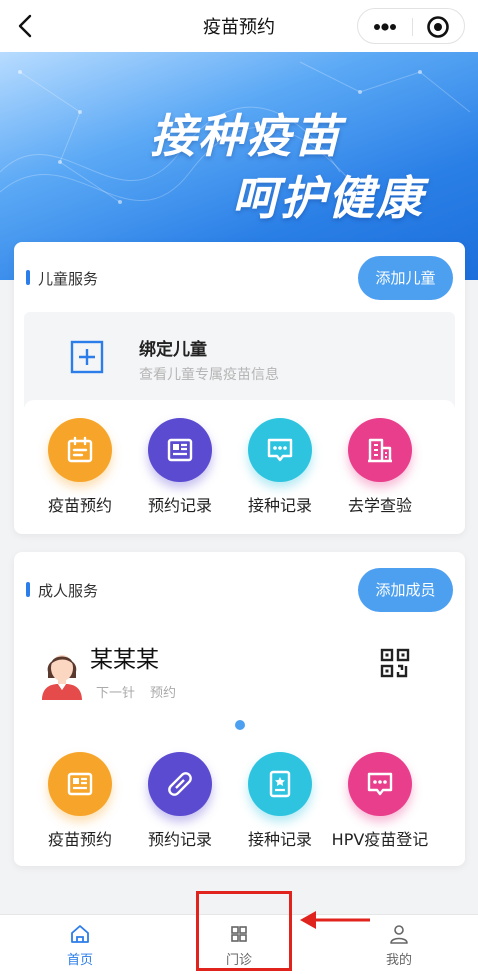  What do you see at coordinates (68, 591) in the screenshot?
I see `section-title: 成人服务` at bounding box center [68, 591].